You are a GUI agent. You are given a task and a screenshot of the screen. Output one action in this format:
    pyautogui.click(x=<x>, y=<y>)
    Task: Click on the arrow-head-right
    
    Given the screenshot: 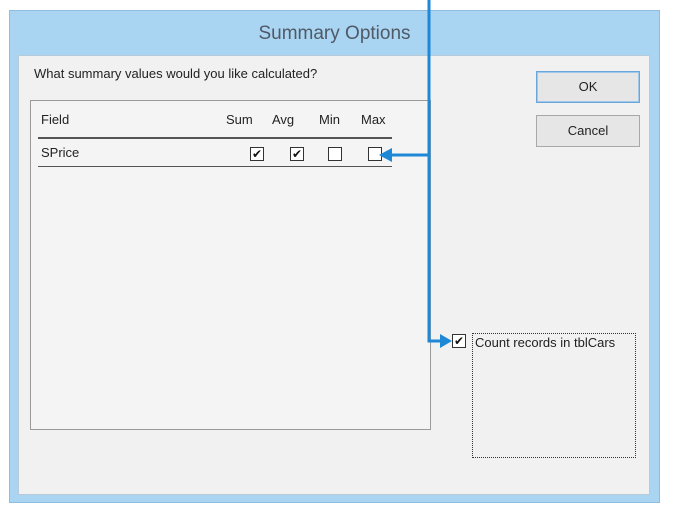 What is the action you would take?
    pyautogui.click(x=446, y=341)
    